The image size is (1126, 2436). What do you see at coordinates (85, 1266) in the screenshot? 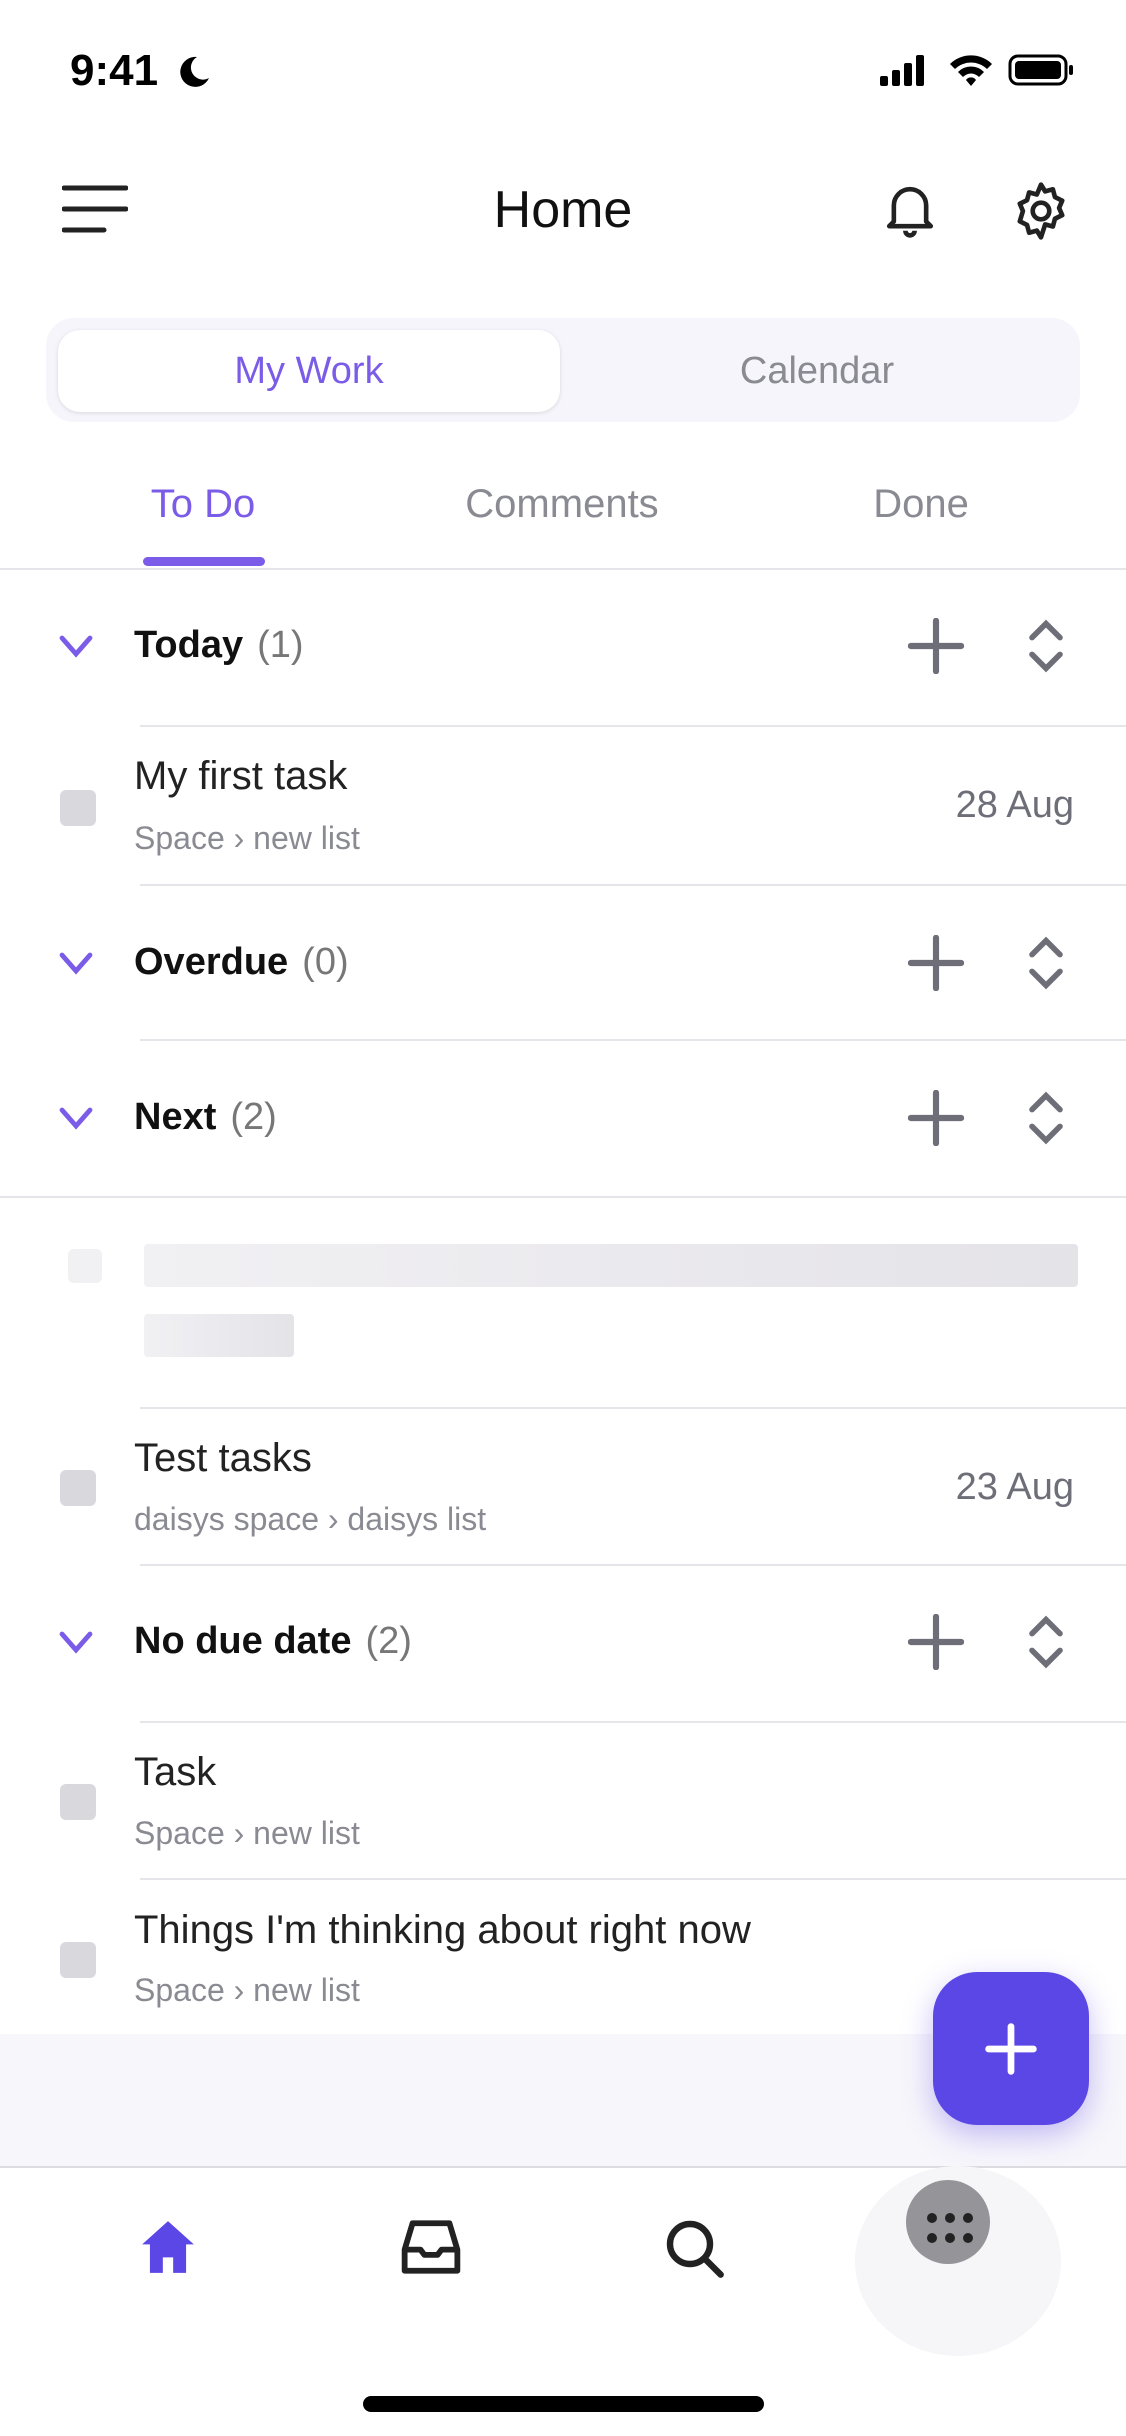
I see `skeleton-checkbox` at bounding box center [85, 1266].